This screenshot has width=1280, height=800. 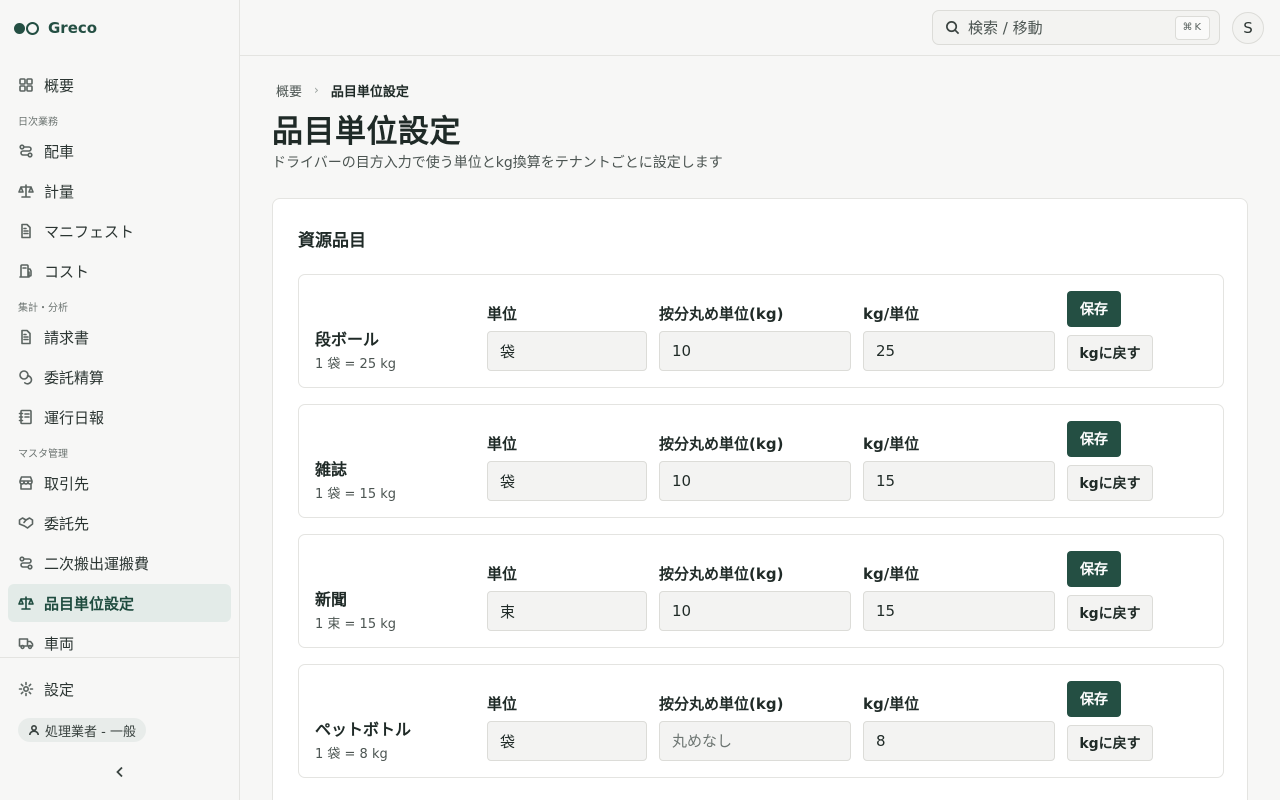 What do you see at coordinates (953, 28) in the screenshot?
I see `search-icon` at bounding box center [953, 28].